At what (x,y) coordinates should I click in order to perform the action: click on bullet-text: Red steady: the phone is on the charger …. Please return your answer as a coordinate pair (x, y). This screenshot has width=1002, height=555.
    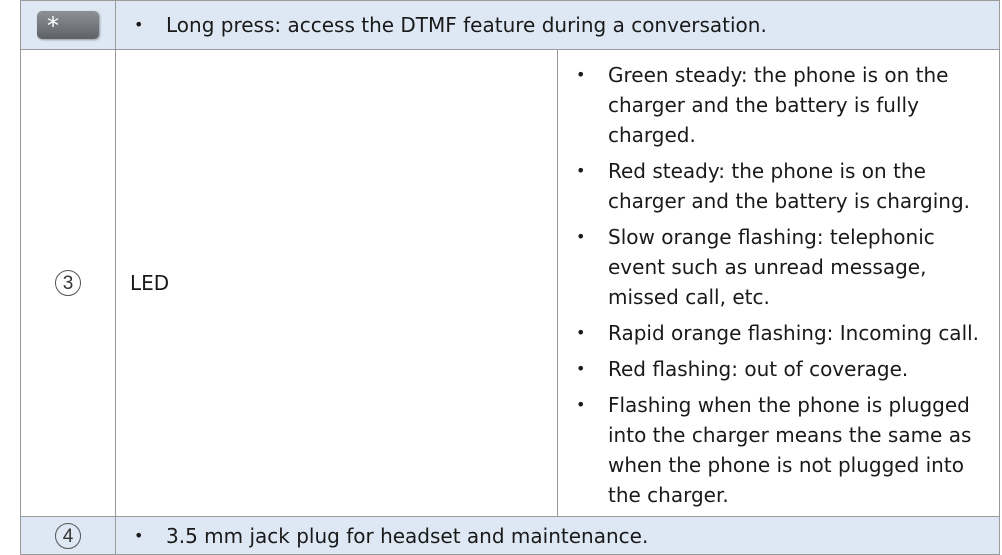
    Looking at the image, I should click on (789, 186).